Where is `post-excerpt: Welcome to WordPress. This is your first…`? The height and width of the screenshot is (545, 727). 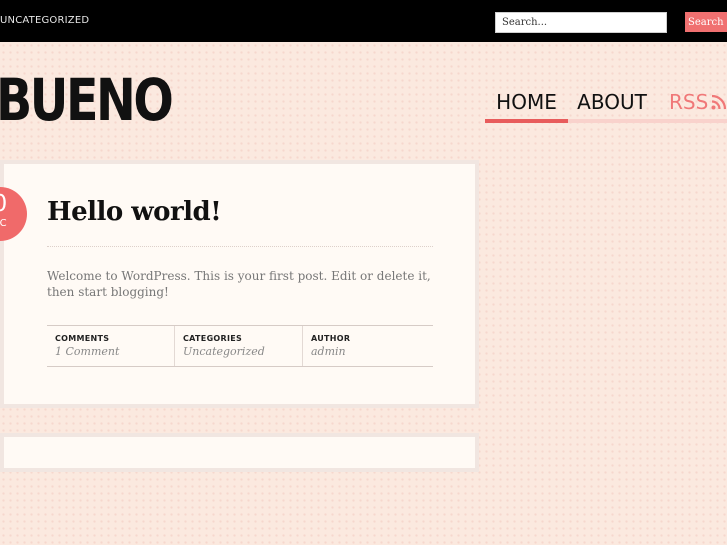 post-excerpt: Welcome to WordPress. This is your first… is located at coordinates (239, 284).